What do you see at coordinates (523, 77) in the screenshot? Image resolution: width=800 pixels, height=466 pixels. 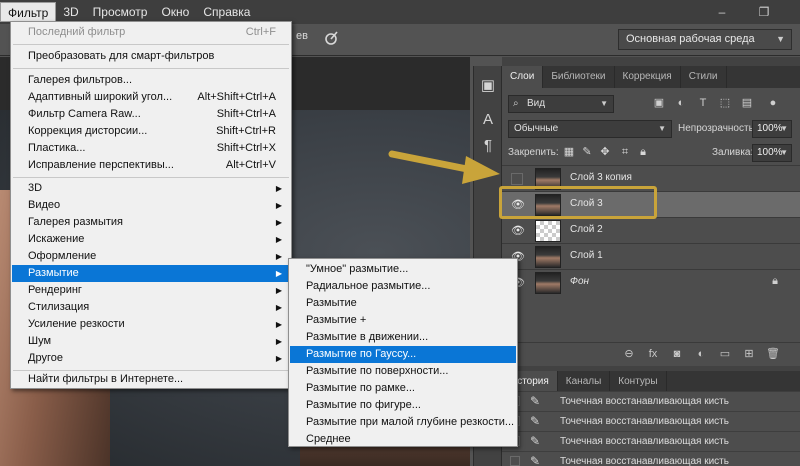 I see `tab-layers: Слои` at bounding box center [523, 77].